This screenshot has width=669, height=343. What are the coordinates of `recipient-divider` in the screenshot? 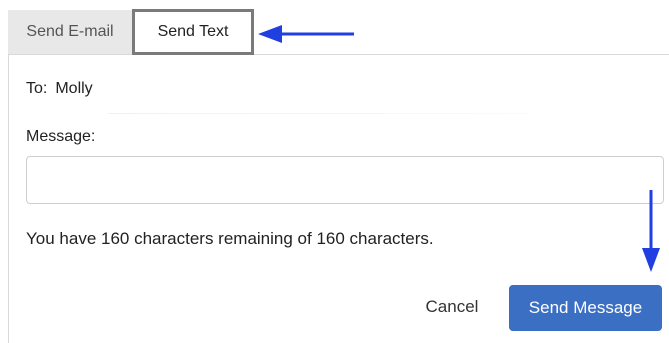 It's located at (318, 113).